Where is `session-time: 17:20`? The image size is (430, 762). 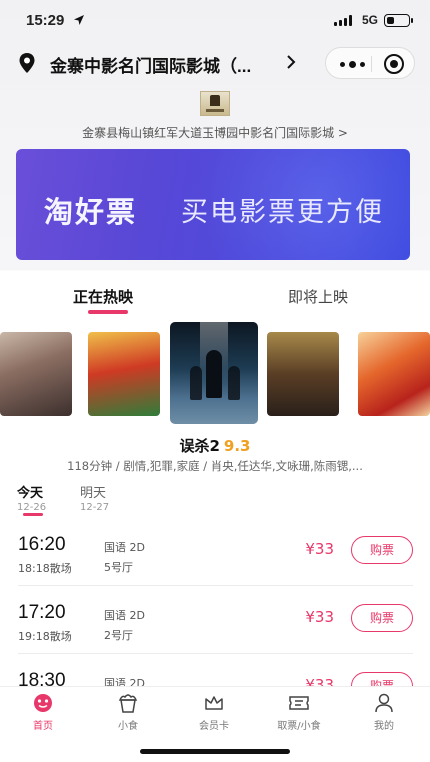 session-time: 17:20 is located at coordinates (42, 612).